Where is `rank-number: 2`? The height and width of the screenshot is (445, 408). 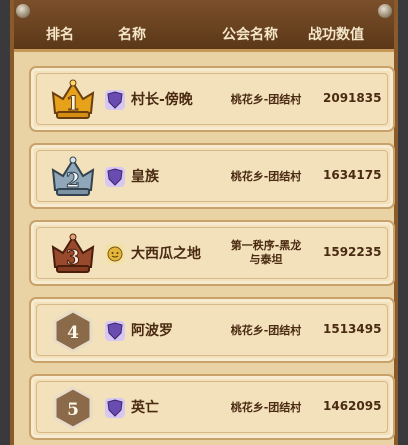
rank-number: 2 is located at coordinates (73, 180).